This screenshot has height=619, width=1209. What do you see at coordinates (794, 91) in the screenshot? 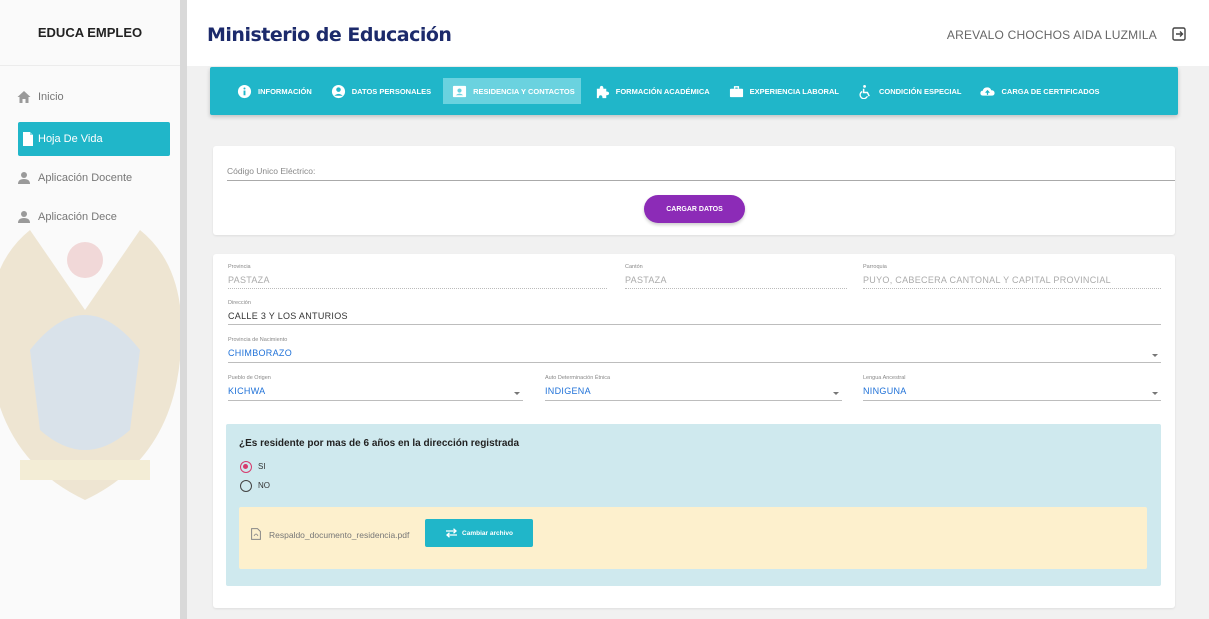
I see `tab-label: EXPERIENCIA LABORAL` at bounding box center [794, 91].